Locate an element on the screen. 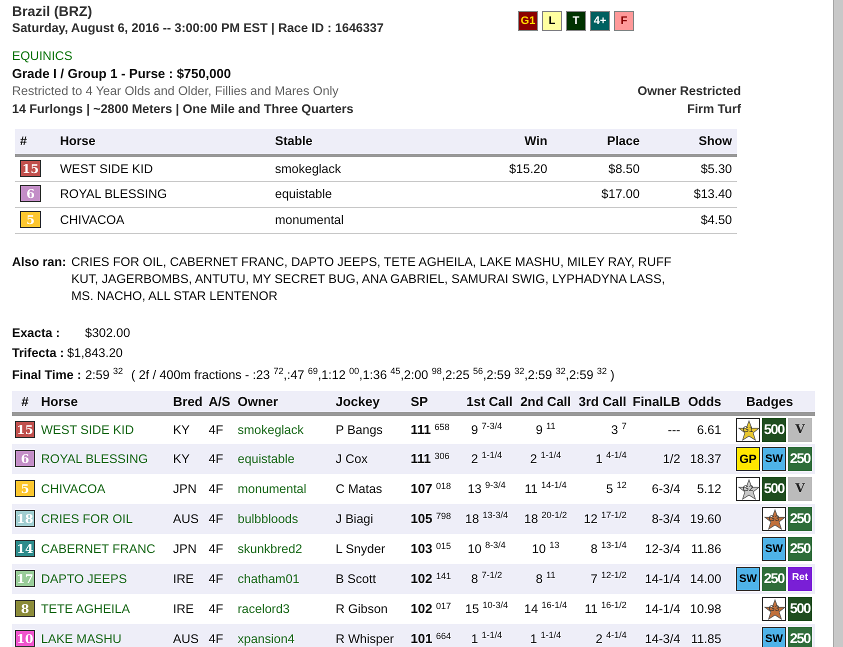  final-lengths: 14-1/4 is located at coordinates (657, 609).